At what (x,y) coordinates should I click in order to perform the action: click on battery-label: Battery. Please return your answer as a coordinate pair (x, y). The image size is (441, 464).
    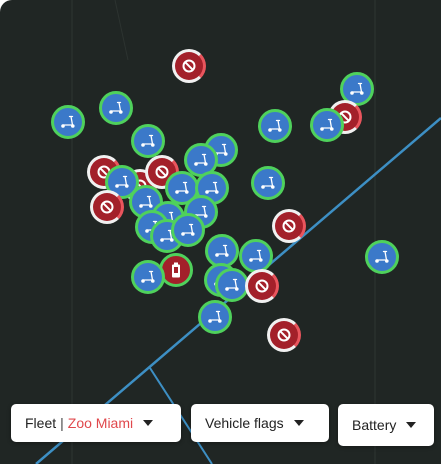
    Looking at the image, I should click on (374, 425).